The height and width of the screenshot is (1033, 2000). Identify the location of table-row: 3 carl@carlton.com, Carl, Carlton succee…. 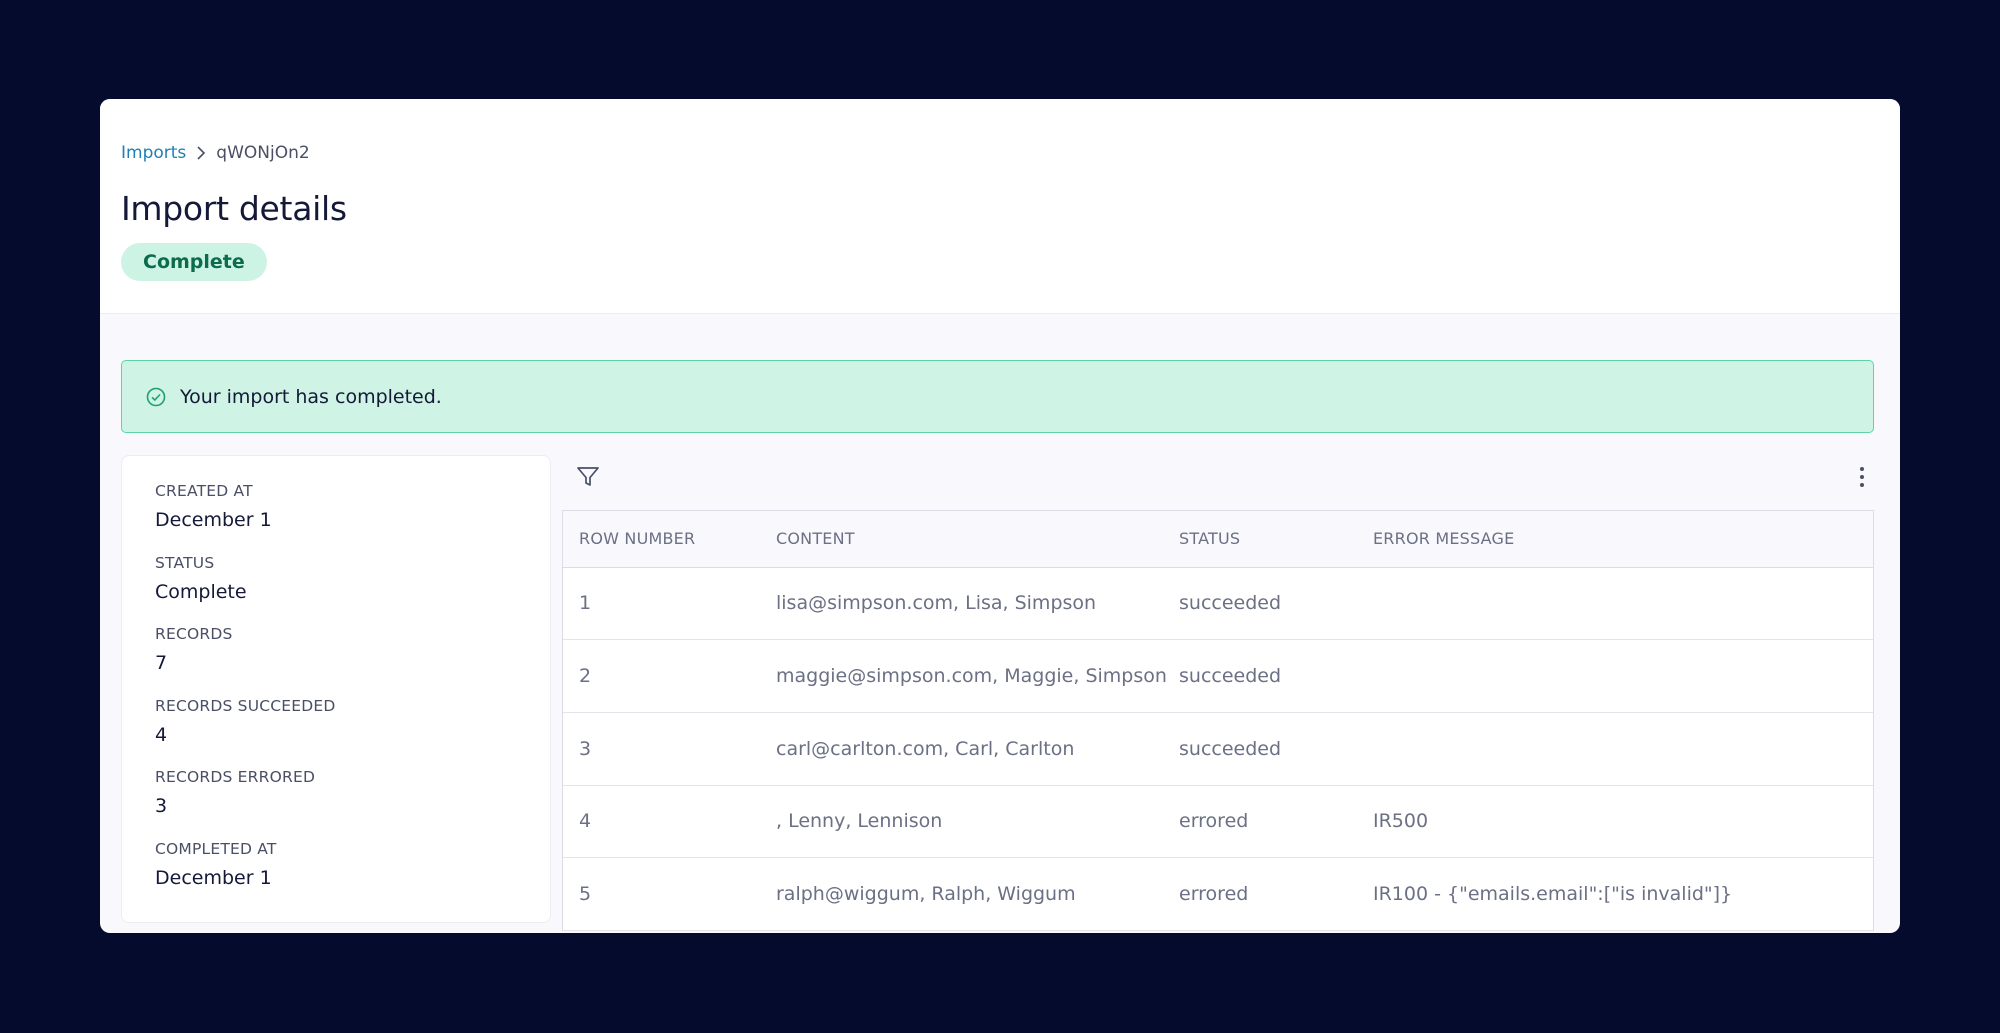
(1218, 749).